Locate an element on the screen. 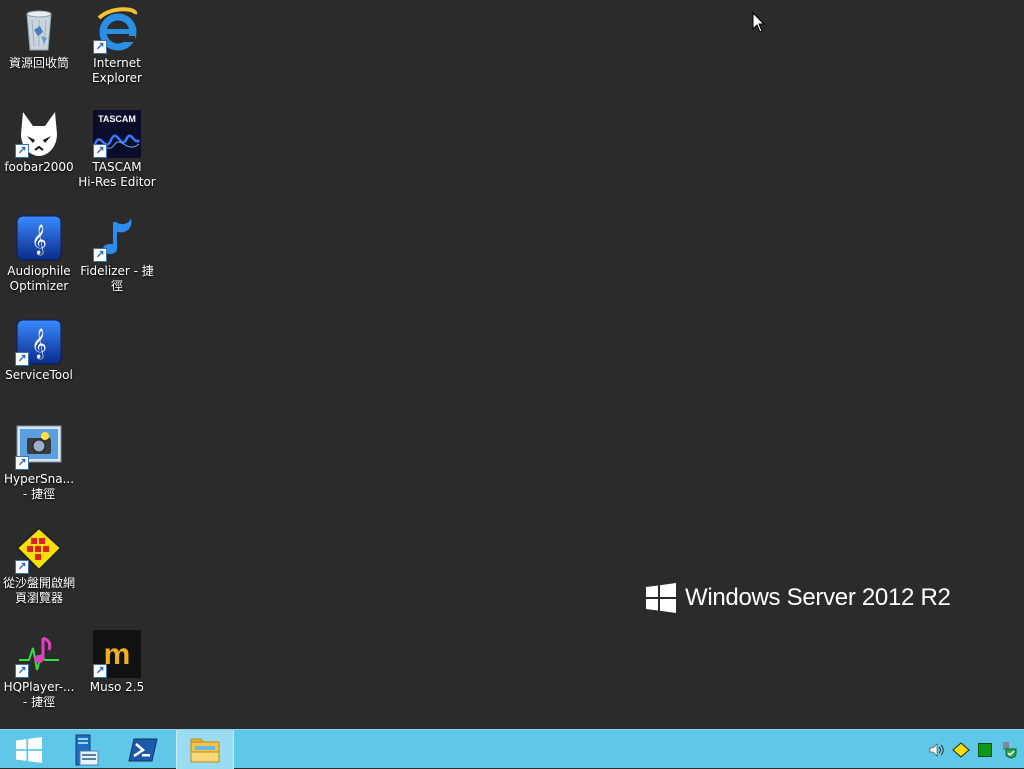 The height and width of the screenshot is (769, 1024). hypersnap-icon: ↗ is located at coordinates (39, 446).